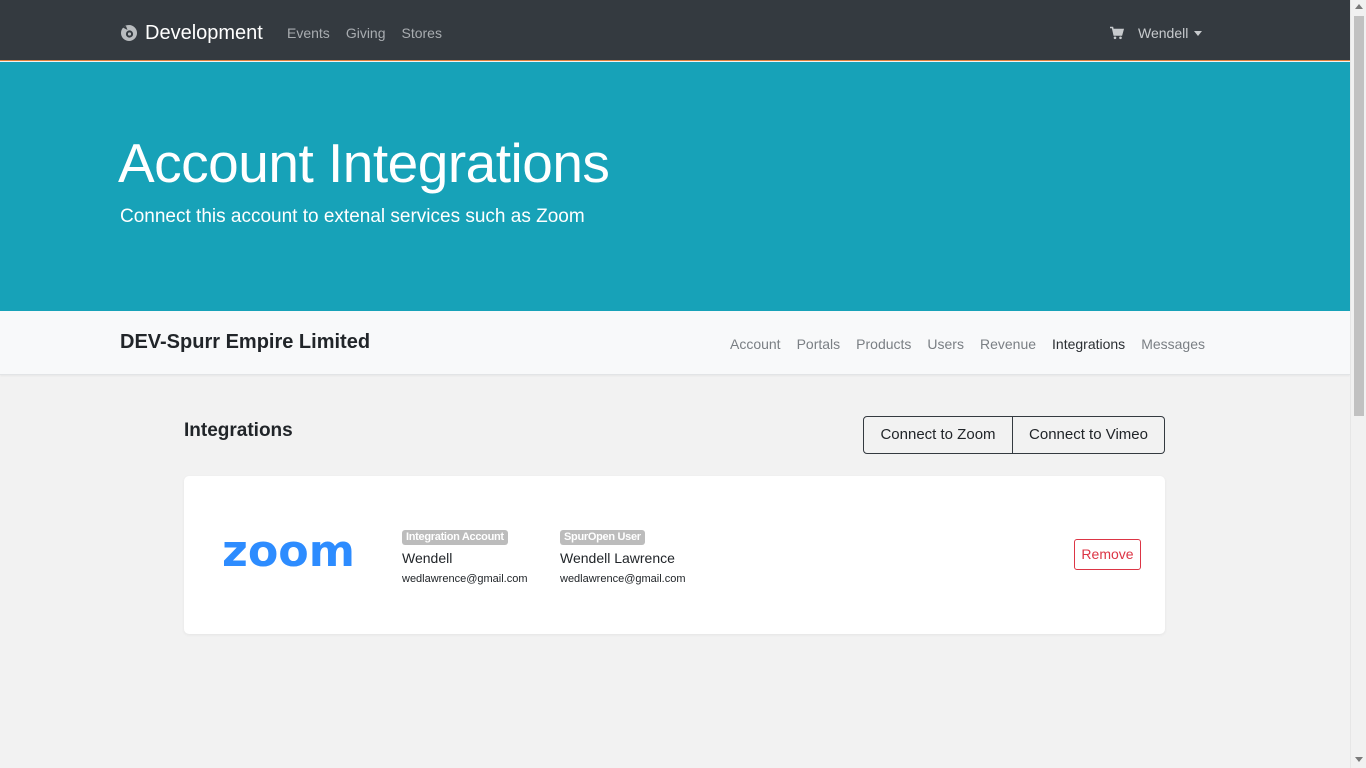 Image resolution: width=1366 pixels, height=768 pixels. I want to click on brand: Development, so click(191, 33).